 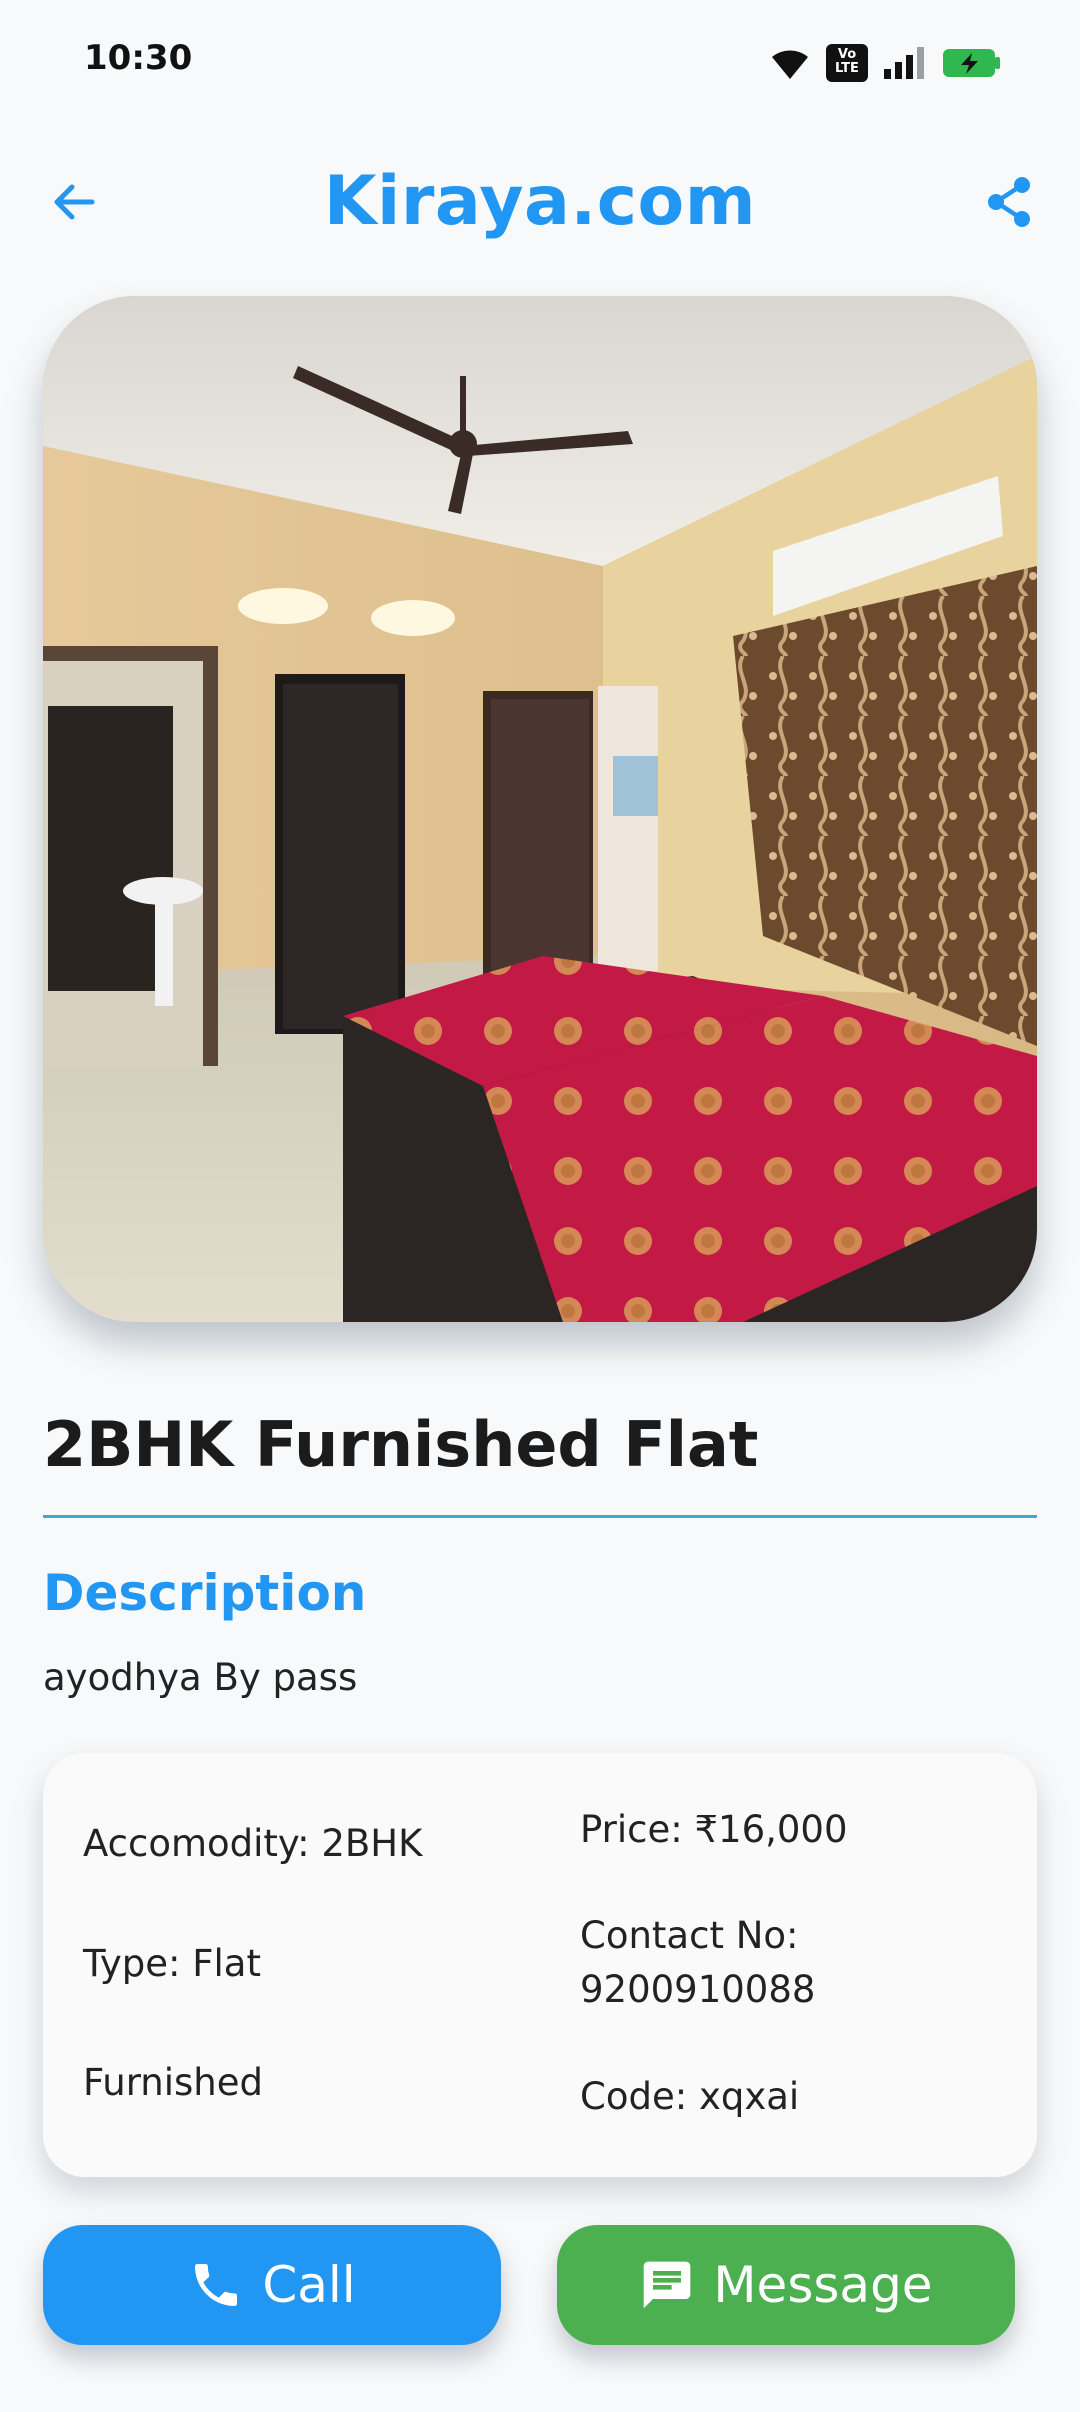 I want to click on battery-charging-icon, so click(x=971, y=63).